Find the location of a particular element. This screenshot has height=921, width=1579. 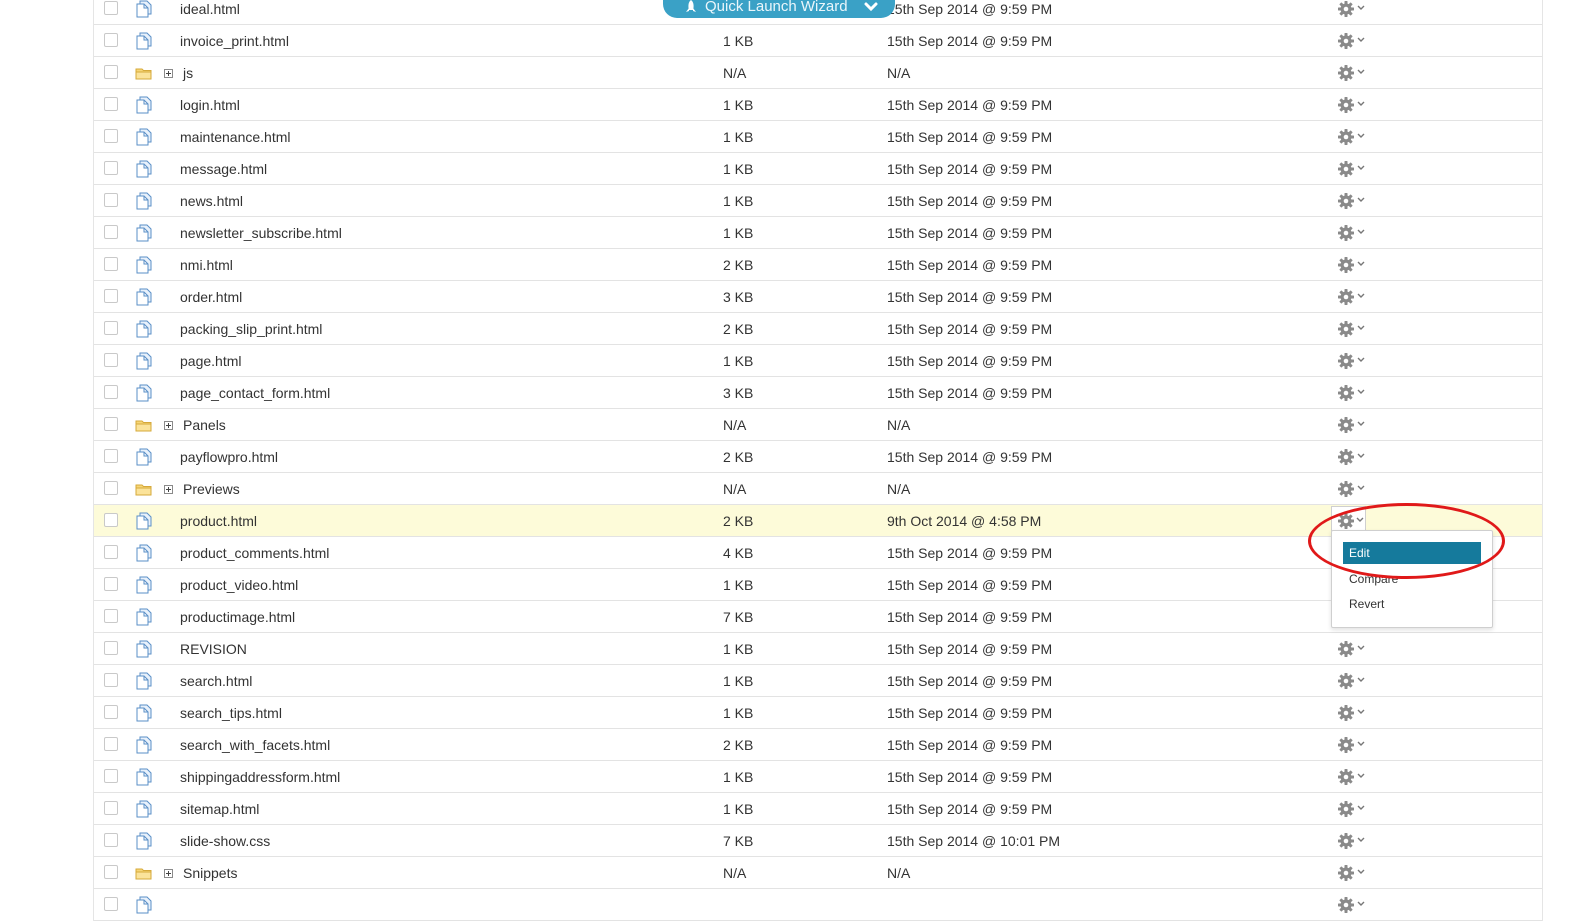

file-name: product_comments.html is located at coordinates (254, 553).